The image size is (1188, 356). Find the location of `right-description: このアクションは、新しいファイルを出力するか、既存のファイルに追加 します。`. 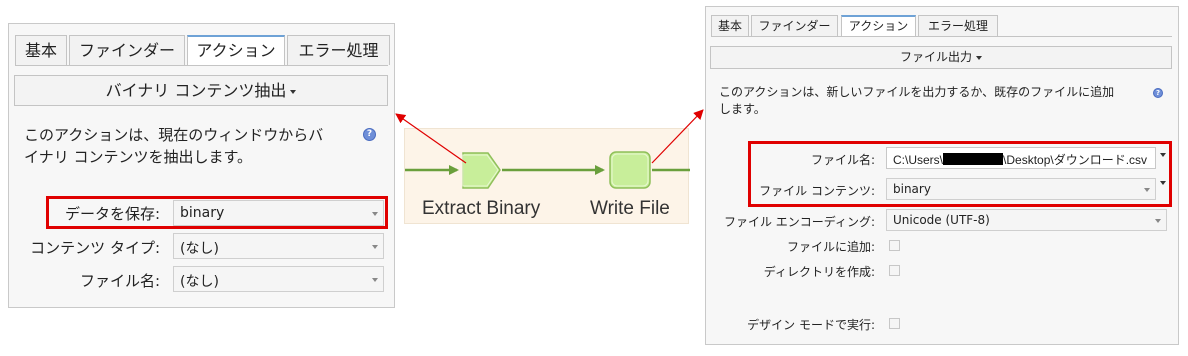

right-description: このアクションは、新しいファイルを出力するか、既存のファイルに追加 します。 is located at coordinates (917, 101).